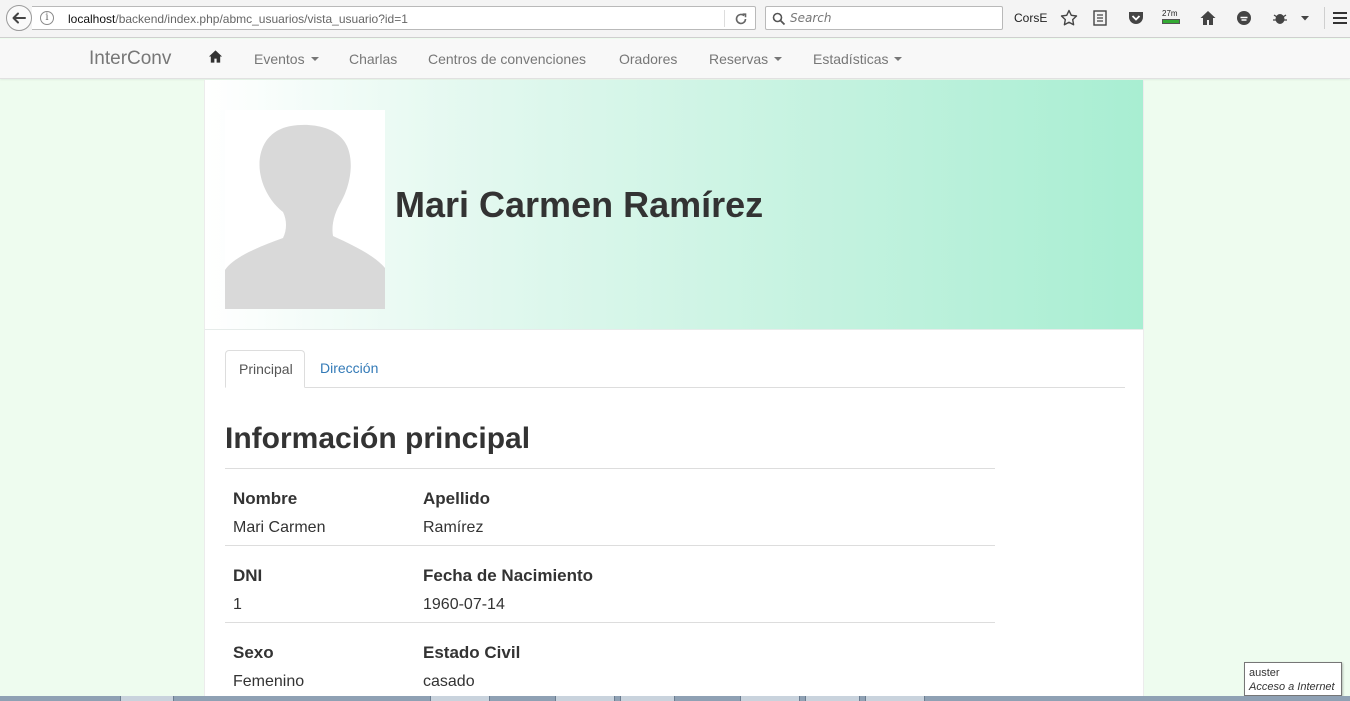 This screenshot has width=1350, height=701. What do you see at coordinates (508, 575) in the screenshot?
I see `field-label: Fecha de Nacimiento` at bounding box center [508, 575].